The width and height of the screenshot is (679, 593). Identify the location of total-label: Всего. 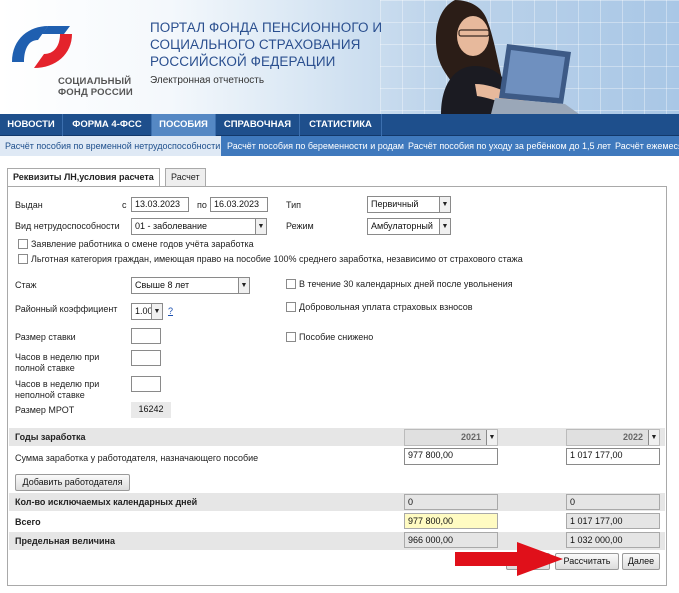
(28, 522).